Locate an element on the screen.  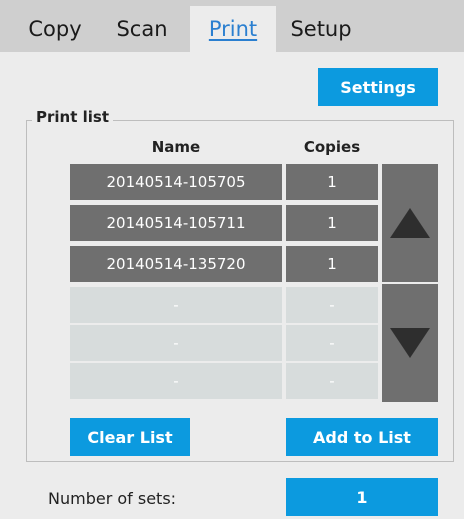
scroll-down-button is located at coordinates (410, 343).